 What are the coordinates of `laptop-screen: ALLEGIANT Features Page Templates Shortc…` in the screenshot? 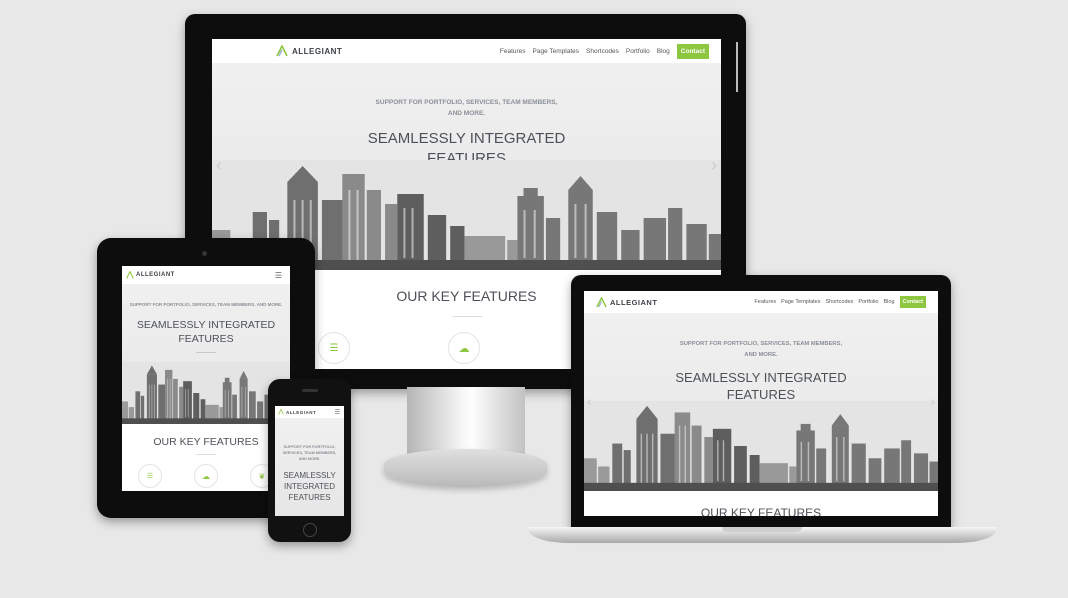 It's located at (761, 403).